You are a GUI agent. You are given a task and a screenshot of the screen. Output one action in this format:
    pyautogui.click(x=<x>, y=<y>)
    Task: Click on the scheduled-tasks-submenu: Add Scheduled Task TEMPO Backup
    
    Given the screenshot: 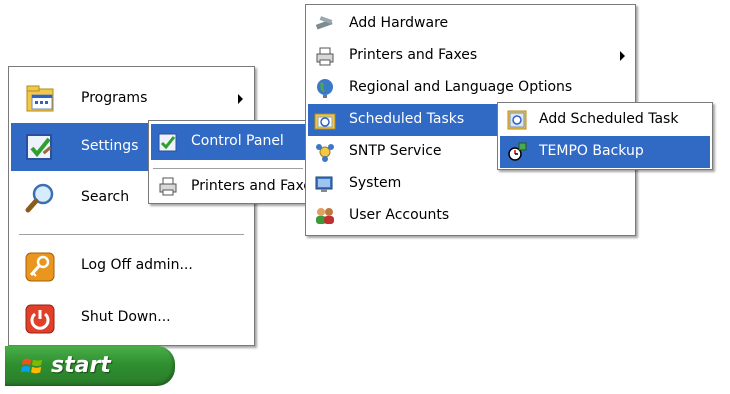 What is the action you would take?
    pyautogui.click(x=605, y=136)
    